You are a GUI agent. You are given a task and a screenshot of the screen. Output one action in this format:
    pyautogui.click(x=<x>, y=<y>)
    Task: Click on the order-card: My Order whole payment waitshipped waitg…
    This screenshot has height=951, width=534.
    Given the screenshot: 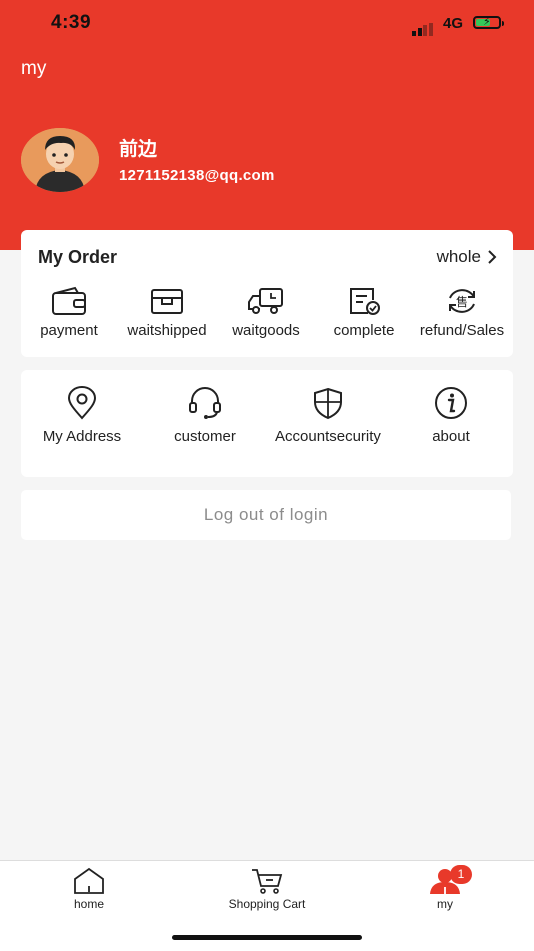 What is the action you would take?
    pyautogui.click(x=267, y=293)
    